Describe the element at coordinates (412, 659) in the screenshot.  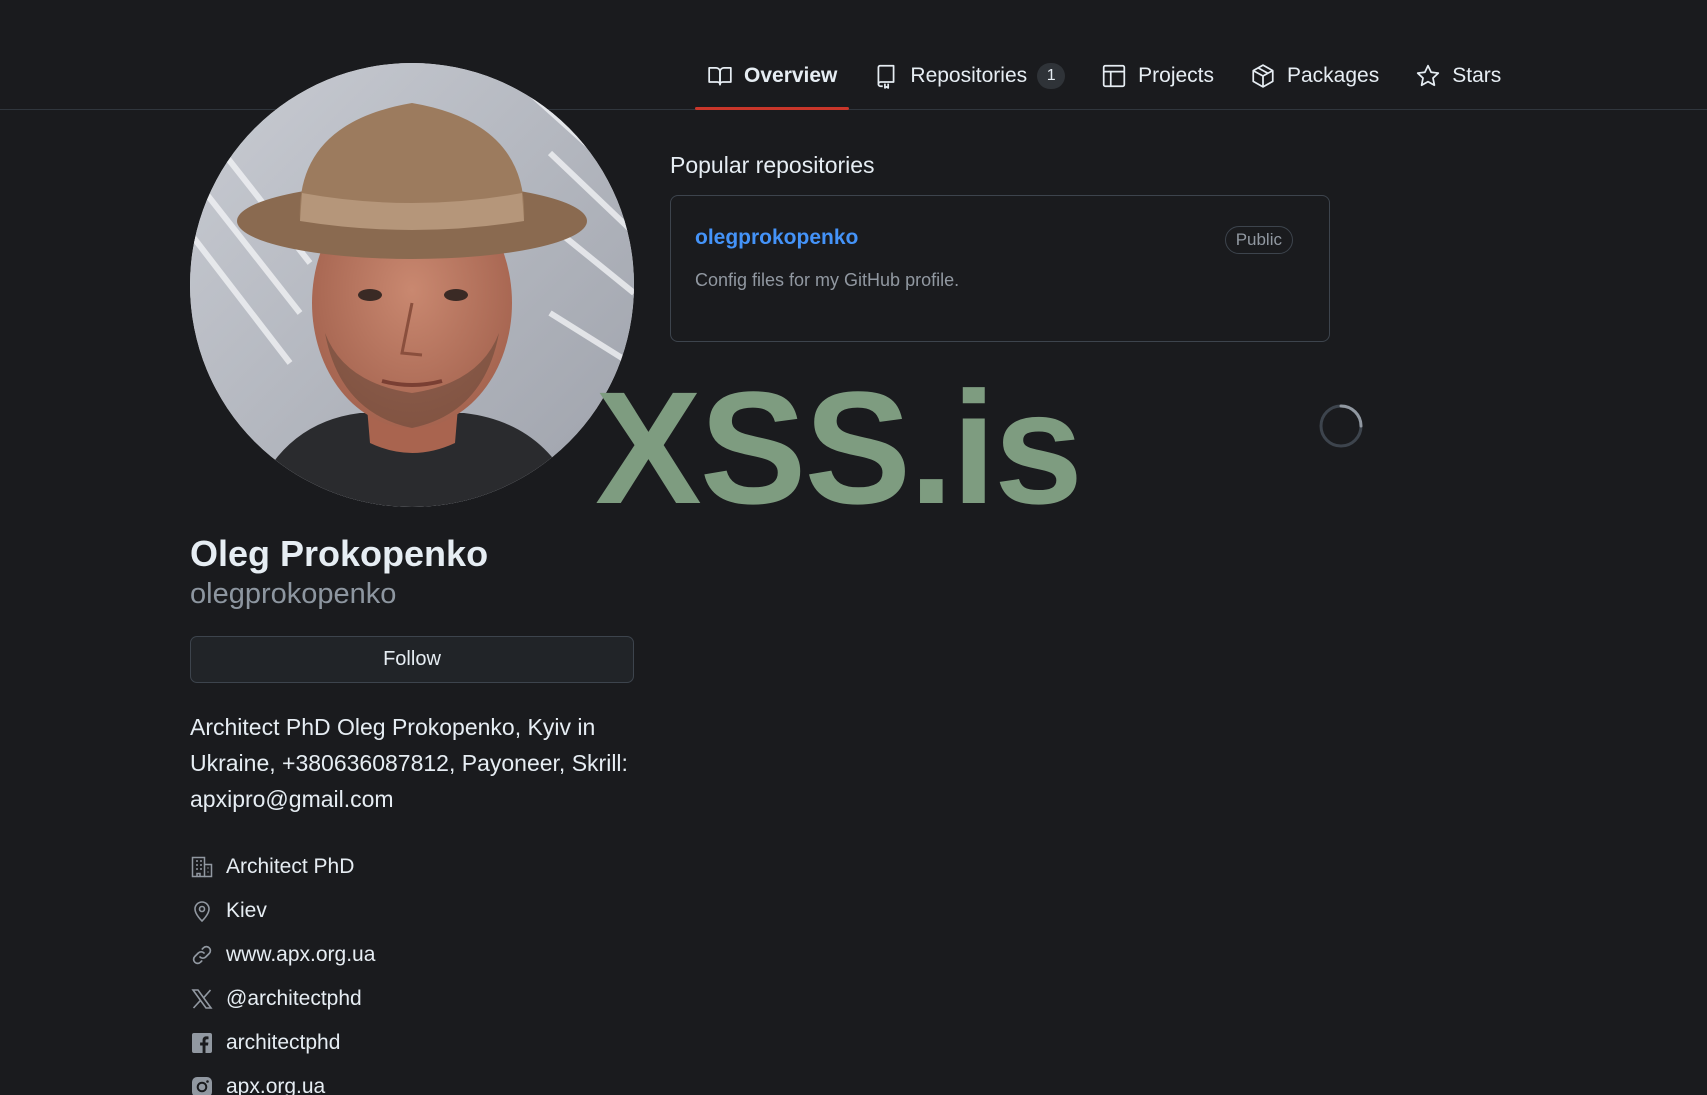
I see `follow-button: Follow` at that location.